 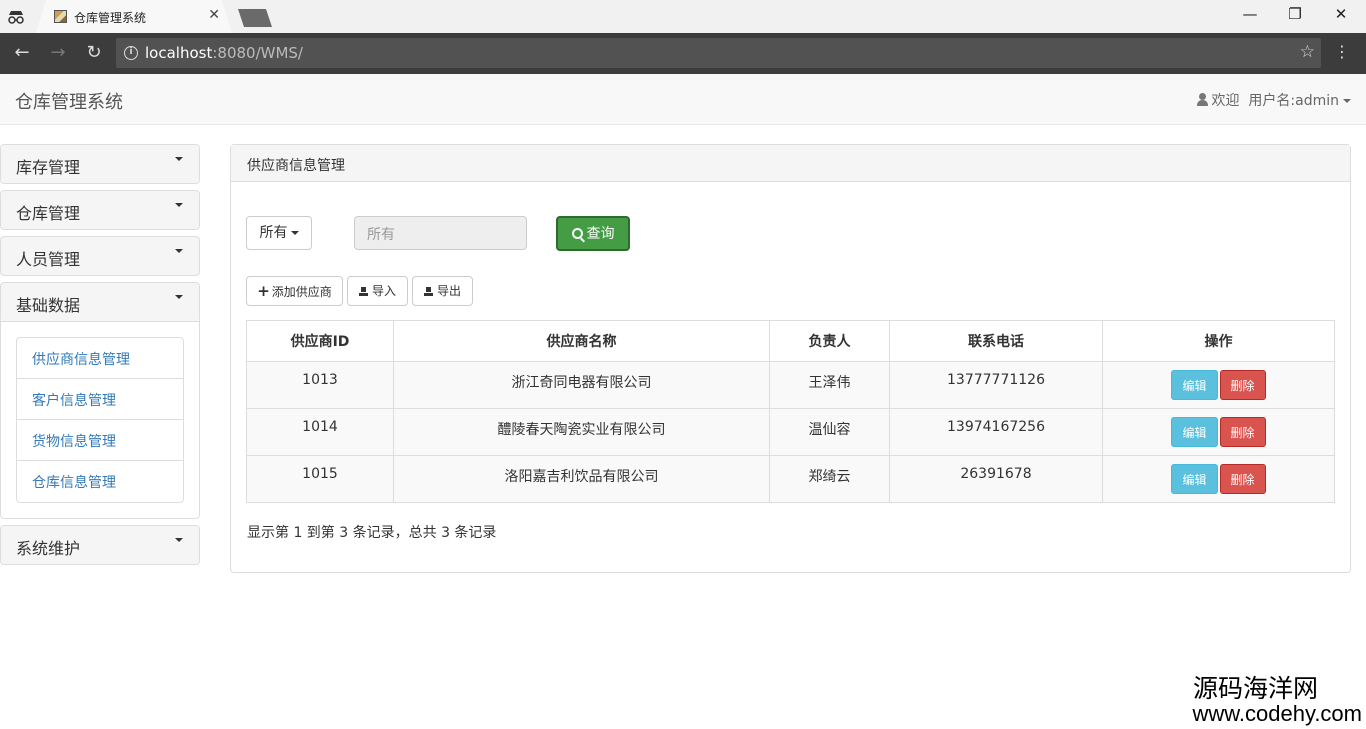 What do you see at coordinates (1225, 101) in the screenshot?
I see `welcome-text: 欢迎` at bounding box center [1225, 101].